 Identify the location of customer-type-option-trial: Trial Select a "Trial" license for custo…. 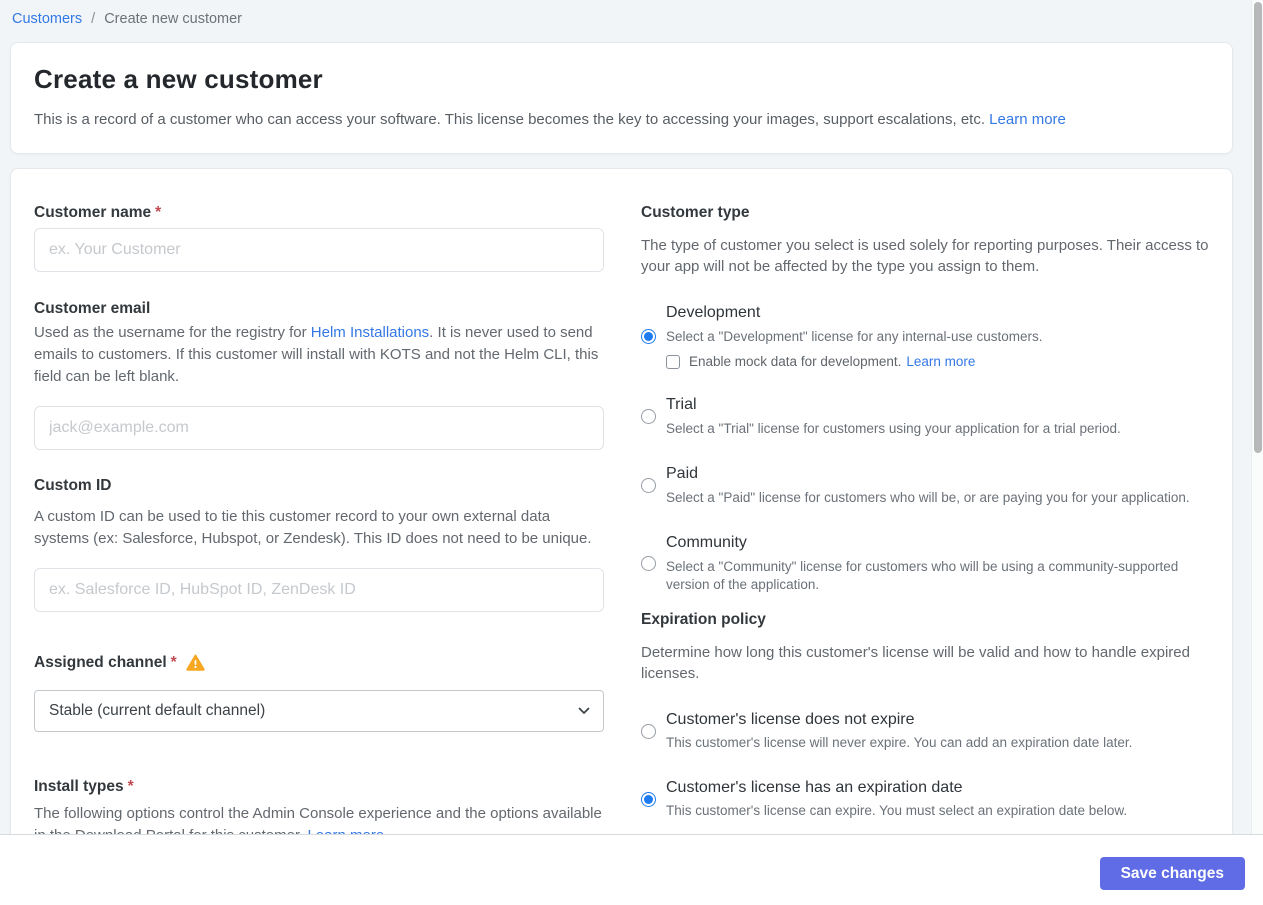
(925, 416).